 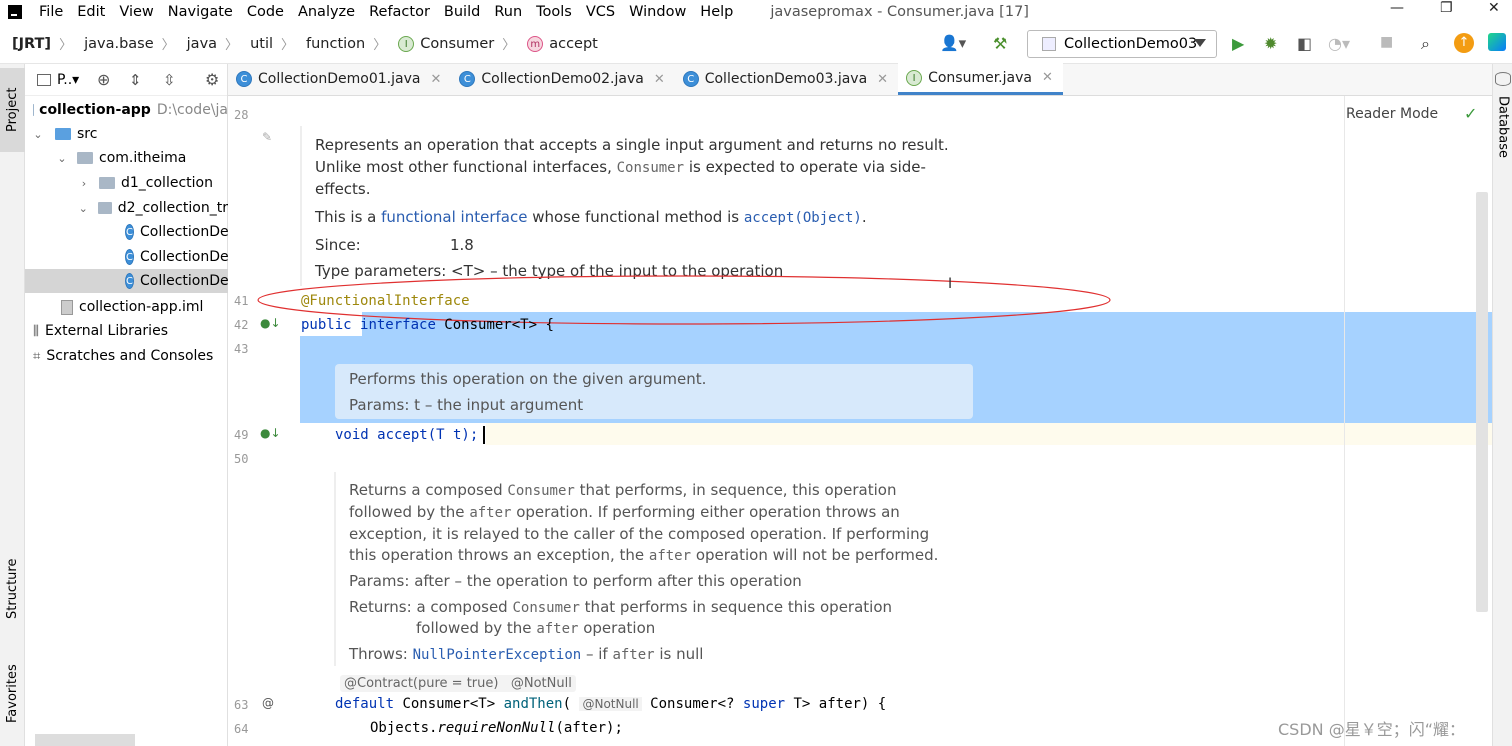 I want to click on doc-line: This is a, so click(x=348, y=217).